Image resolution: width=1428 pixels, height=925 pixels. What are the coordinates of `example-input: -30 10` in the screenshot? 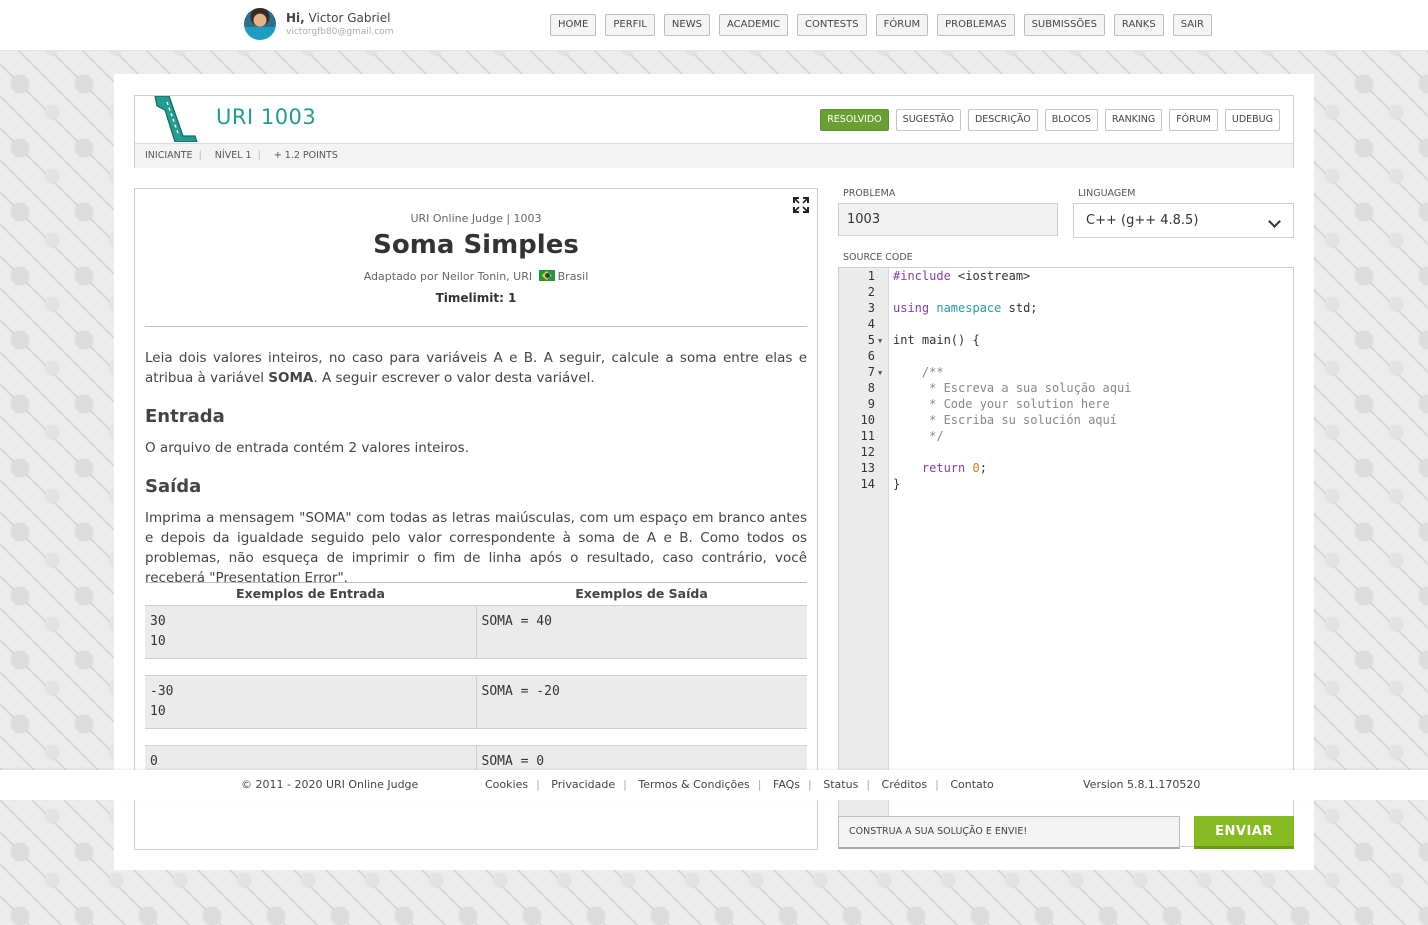 It's located at (162, 701).